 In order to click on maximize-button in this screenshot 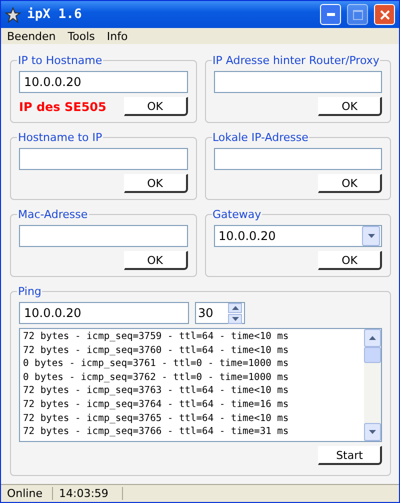, I will do `click(357, 14)`.